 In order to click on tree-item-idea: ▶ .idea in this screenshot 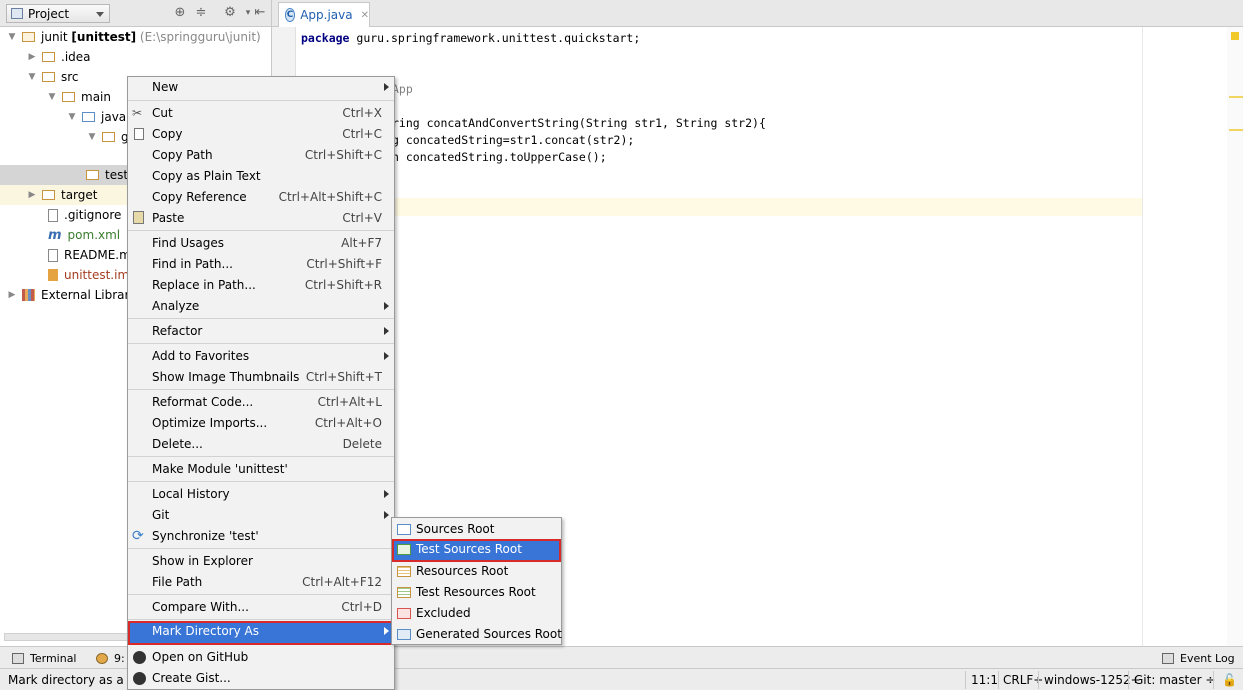, I will do `click(58, 57)`.